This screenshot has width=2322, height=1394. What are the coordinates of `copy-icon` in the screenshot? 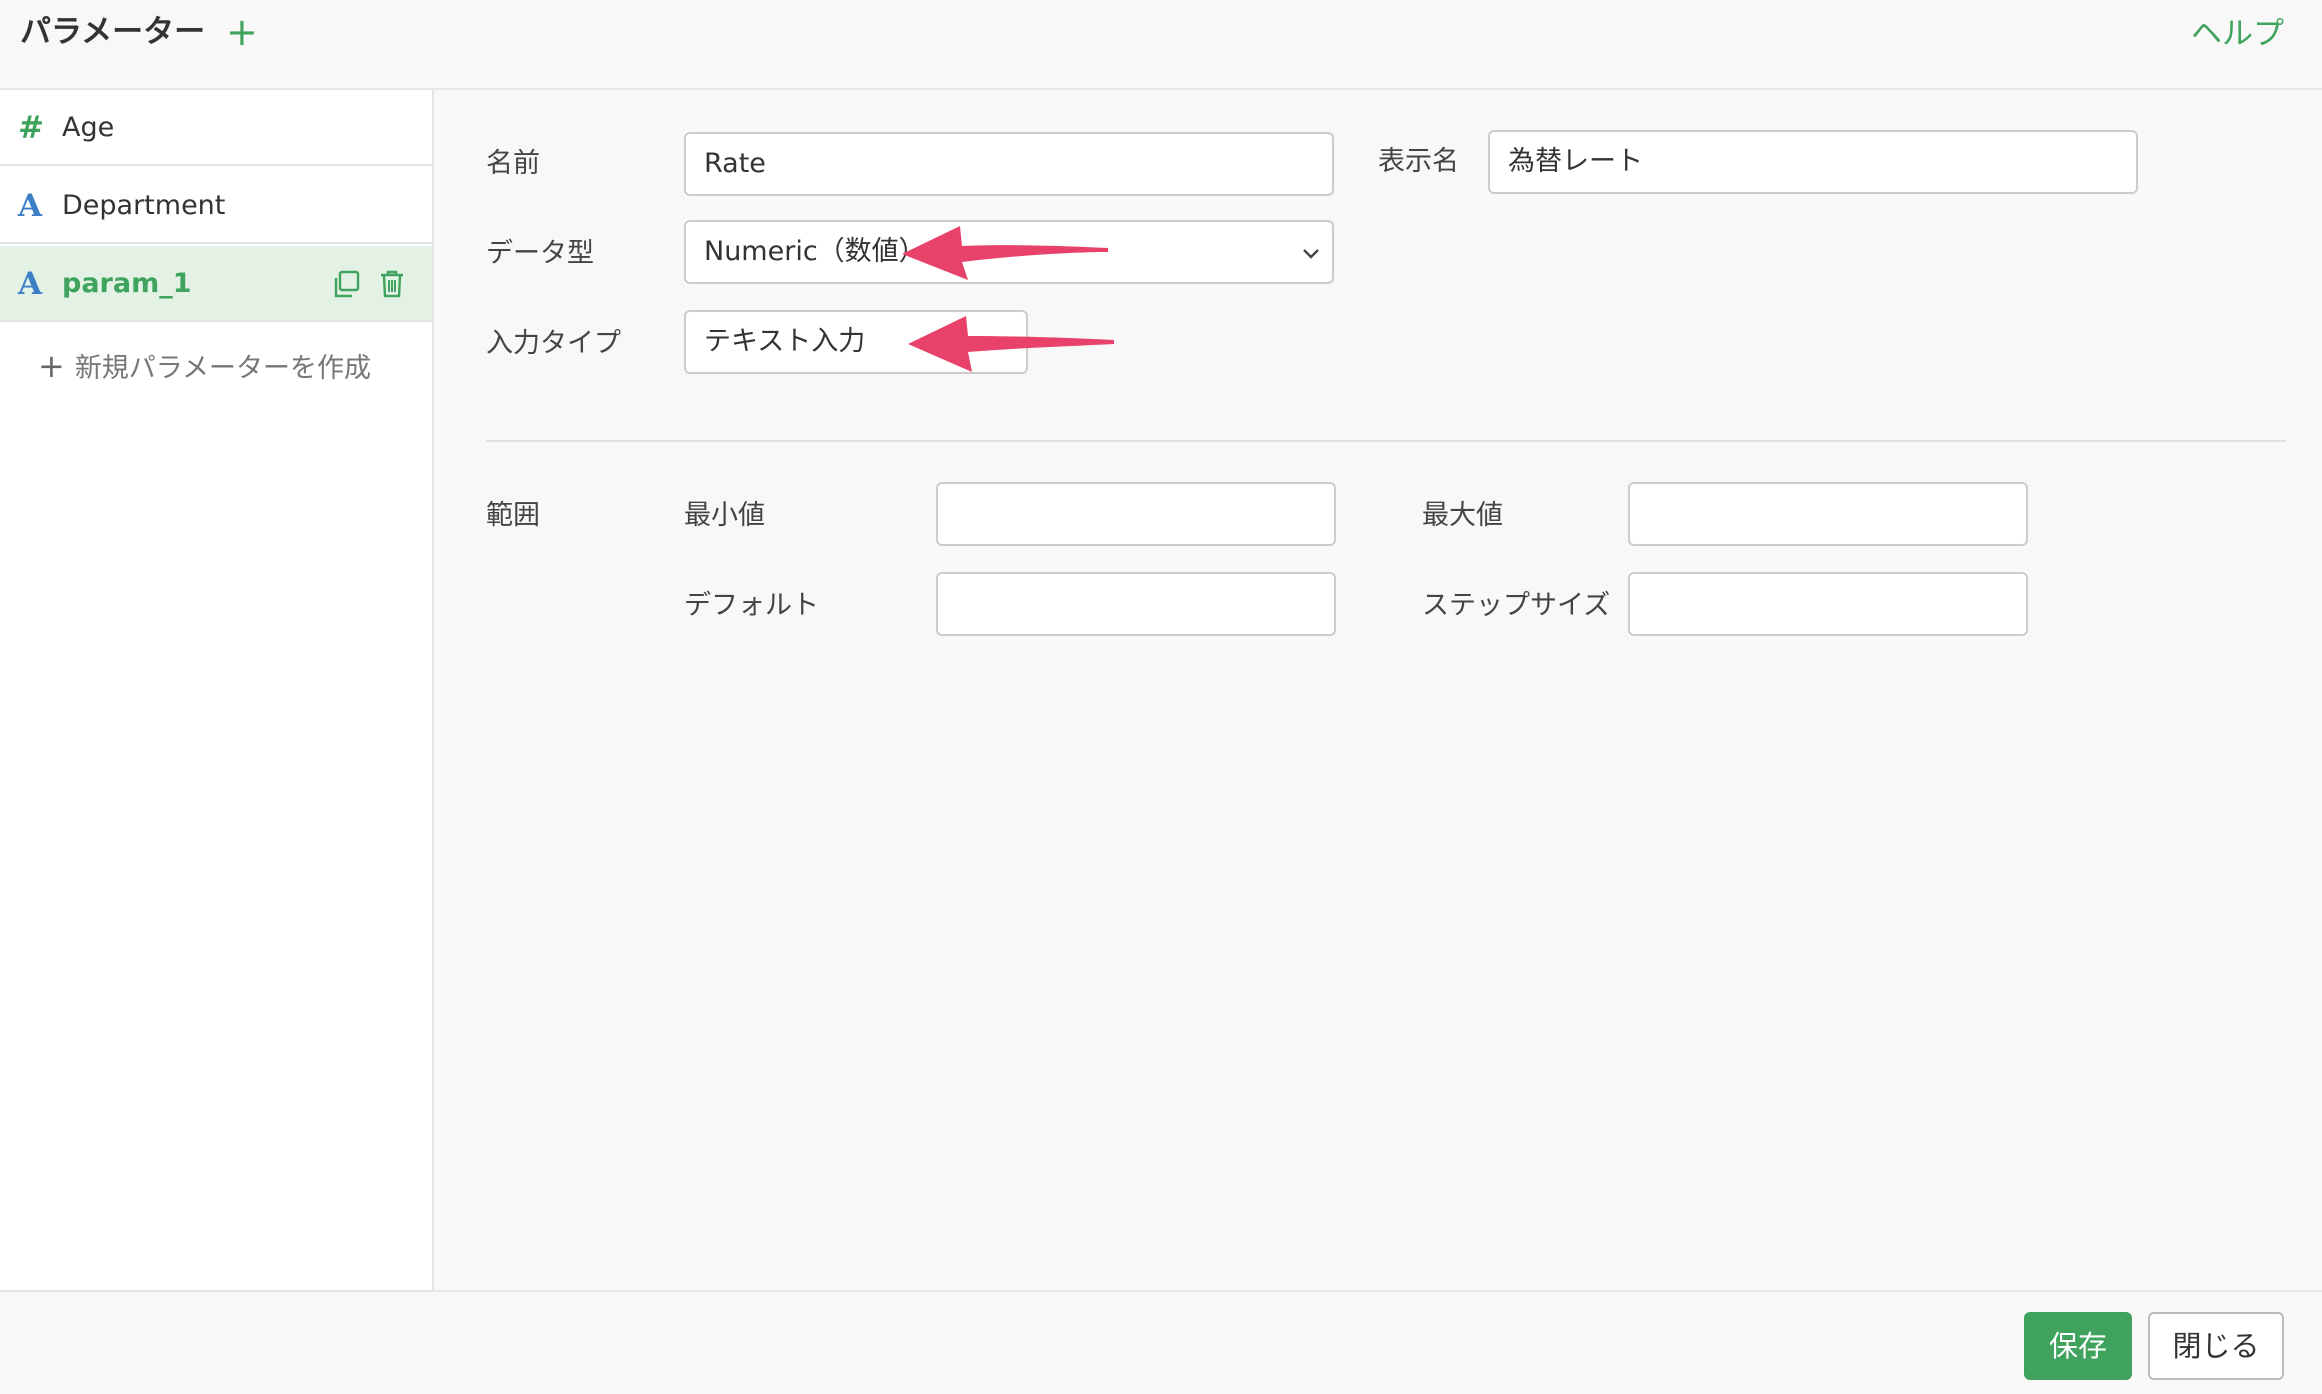 It's located at (346, 284).